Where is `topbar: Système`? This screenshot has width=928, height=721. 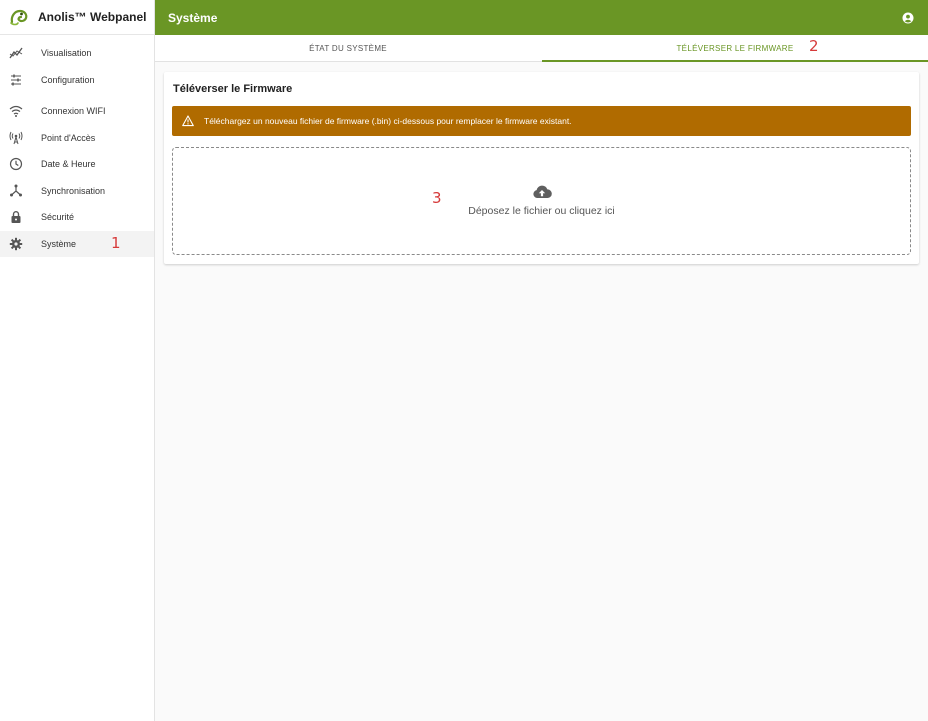
topbar: Système is located at coordinates (541, 17).